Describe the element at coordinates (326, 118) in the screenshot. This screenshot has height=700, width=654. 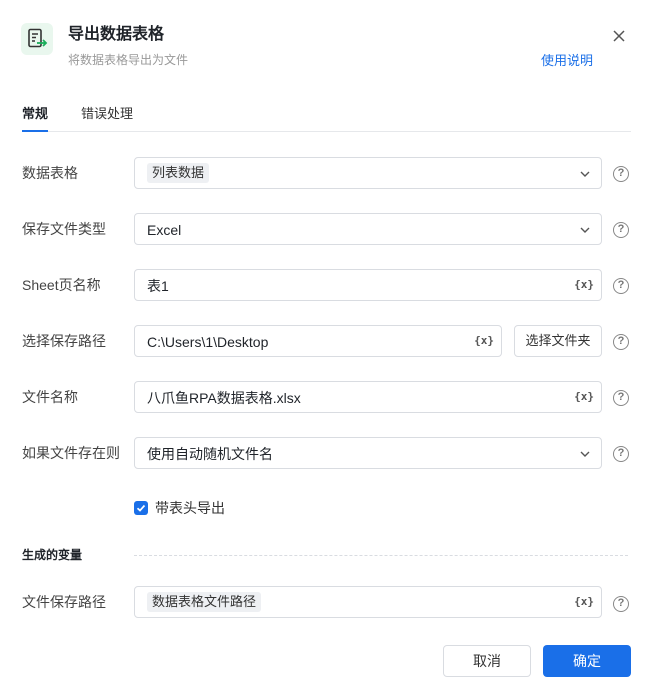
I see `tab-bar: 常规 错误处理` at that location.